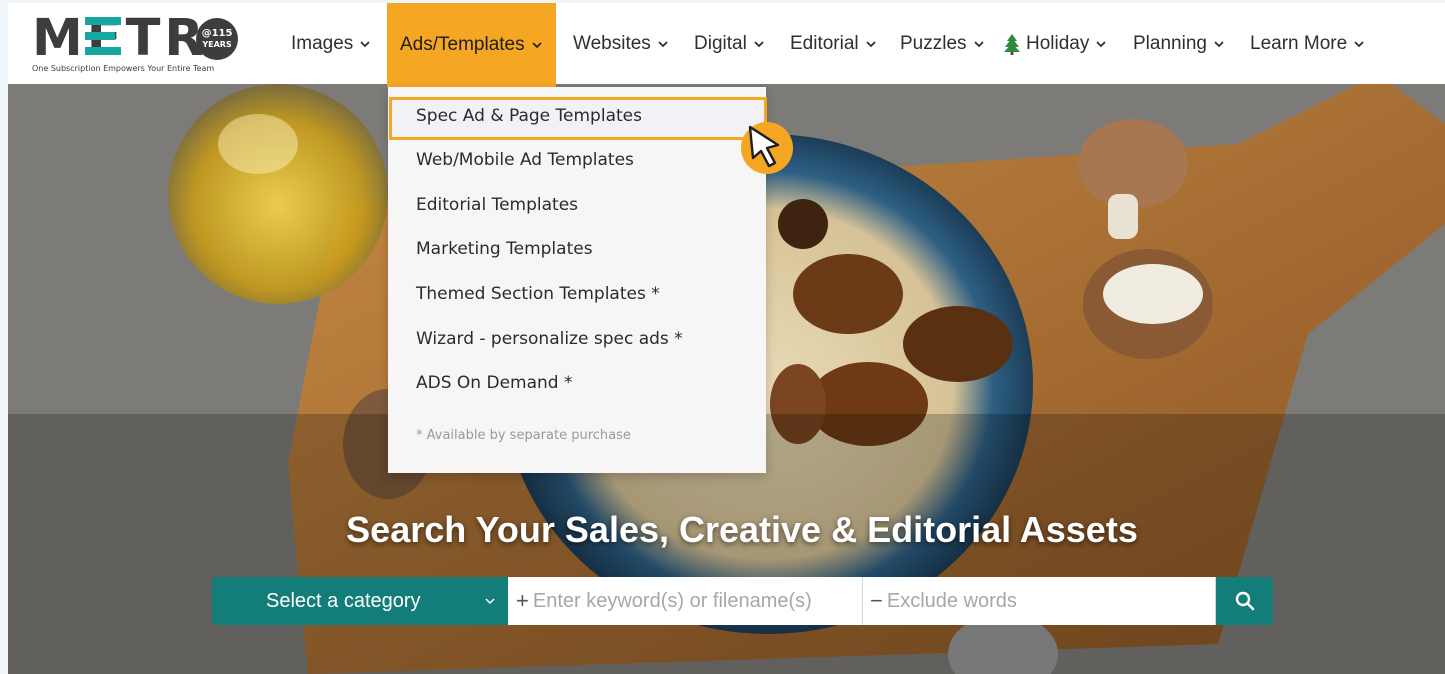  I want to click on minus-icon: −, so click(876, 600).